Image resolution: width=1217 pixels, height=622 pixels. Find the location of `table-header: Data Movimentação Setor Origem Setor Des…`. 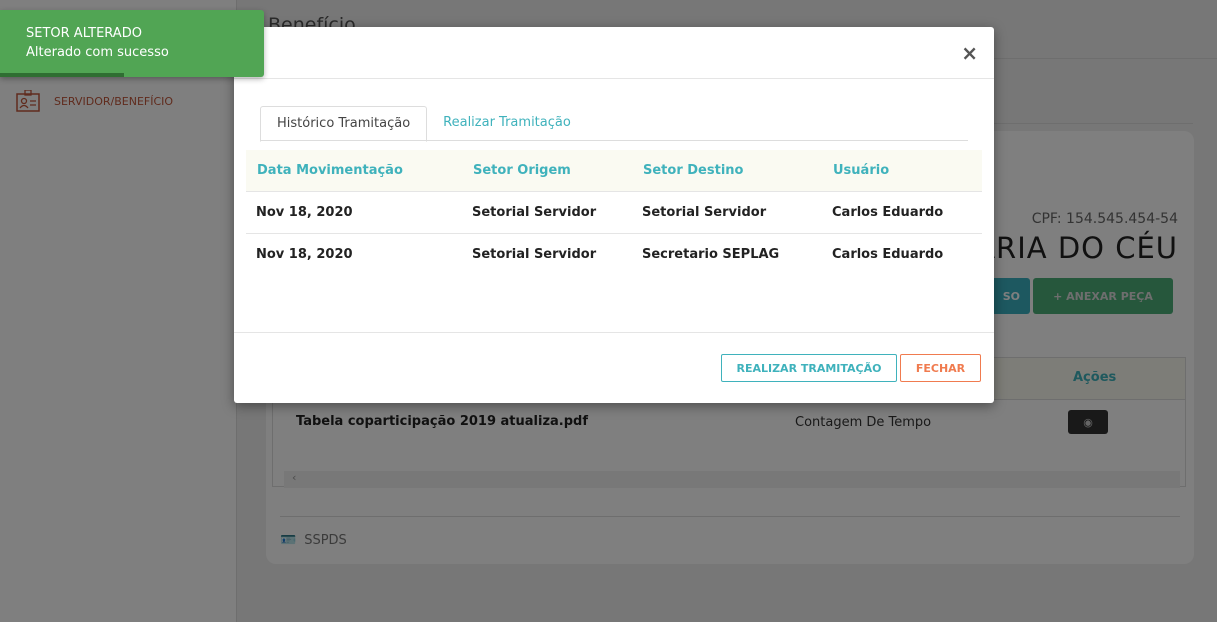

table-header: Data Movimentação Setor Origem Setor Des… is located at coordinates (614, 171).